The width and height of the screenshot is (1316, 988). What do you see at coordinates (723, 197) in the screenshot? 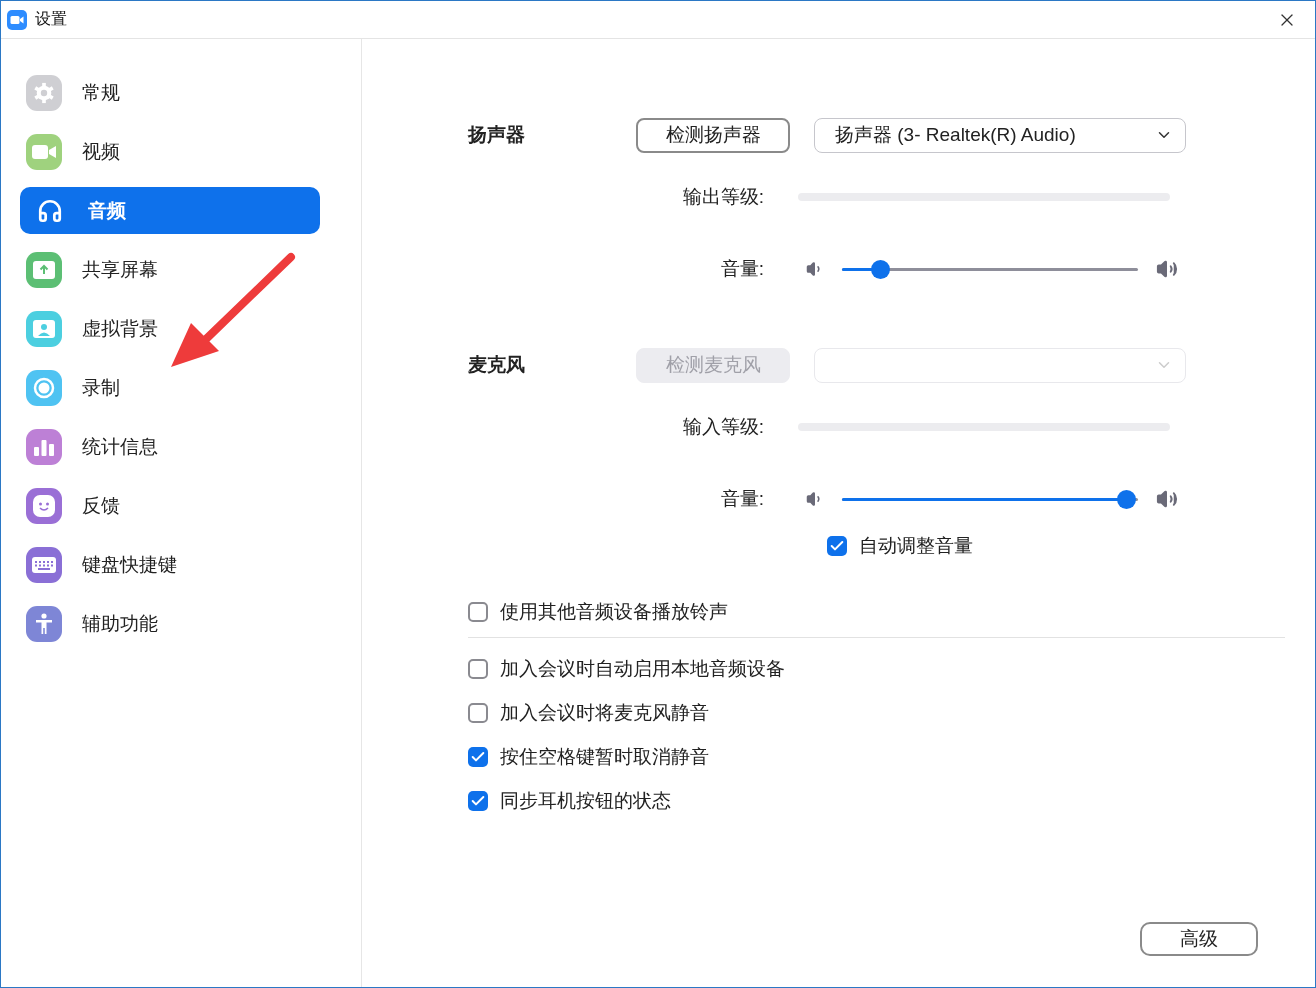
I see `level-label: 输出等级:` at bounding box center [723, 197].